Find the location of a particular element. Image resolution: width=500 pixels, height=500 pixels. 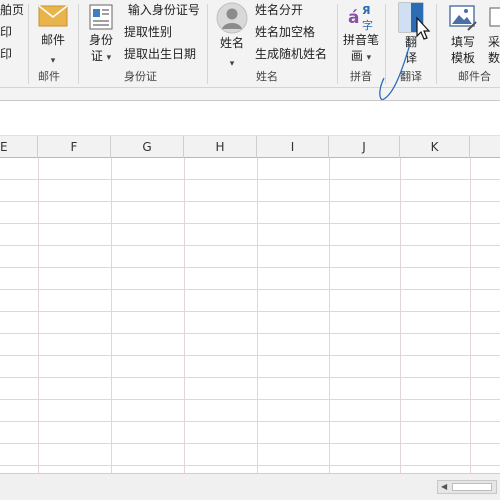

scrollbar-thumb is located at coordinates (472, 487).